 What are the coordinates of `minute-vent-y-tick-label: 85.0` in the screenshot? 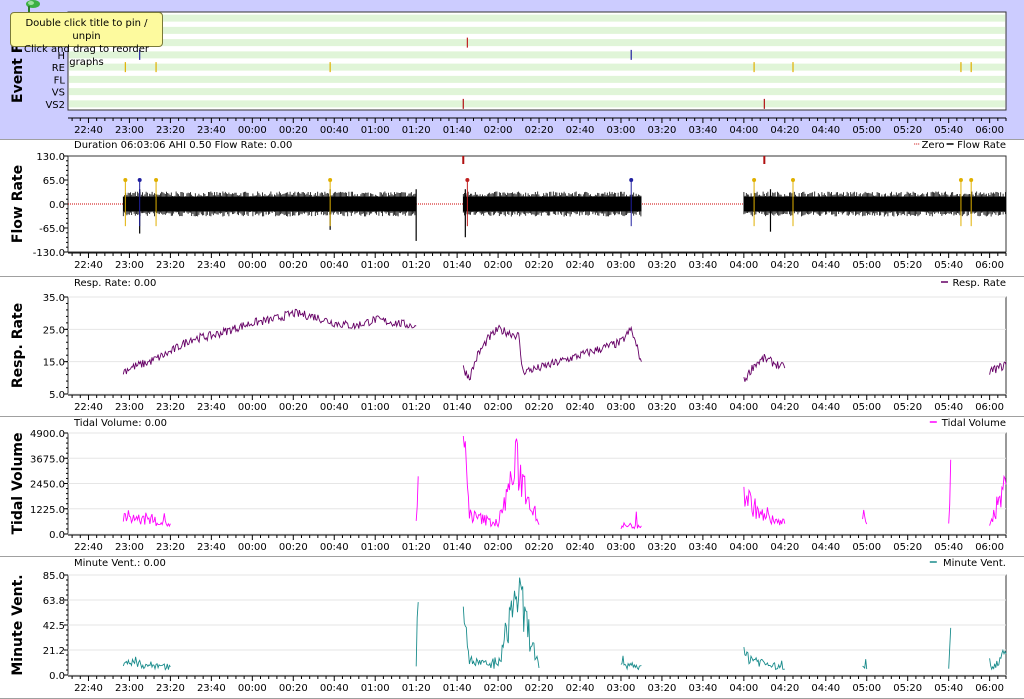 It's located at (54, 576).